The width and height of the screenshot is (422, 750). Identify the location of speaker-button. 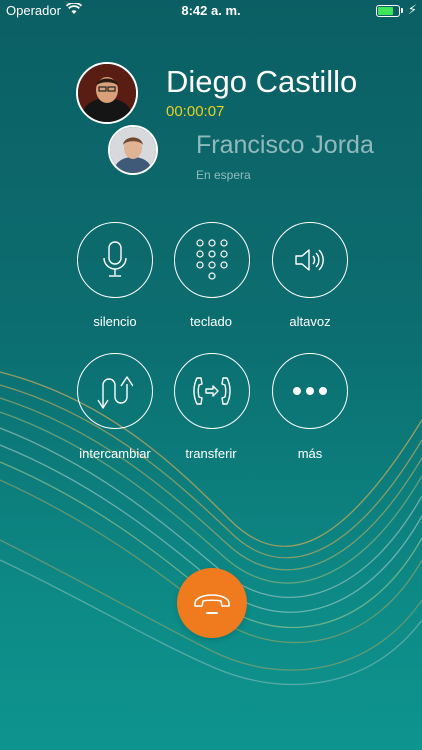
(310, 260).